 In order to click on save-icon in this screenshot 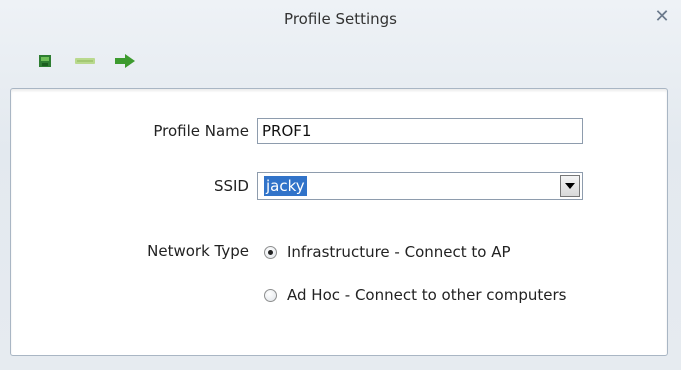, I will do `click(45, 61)`.